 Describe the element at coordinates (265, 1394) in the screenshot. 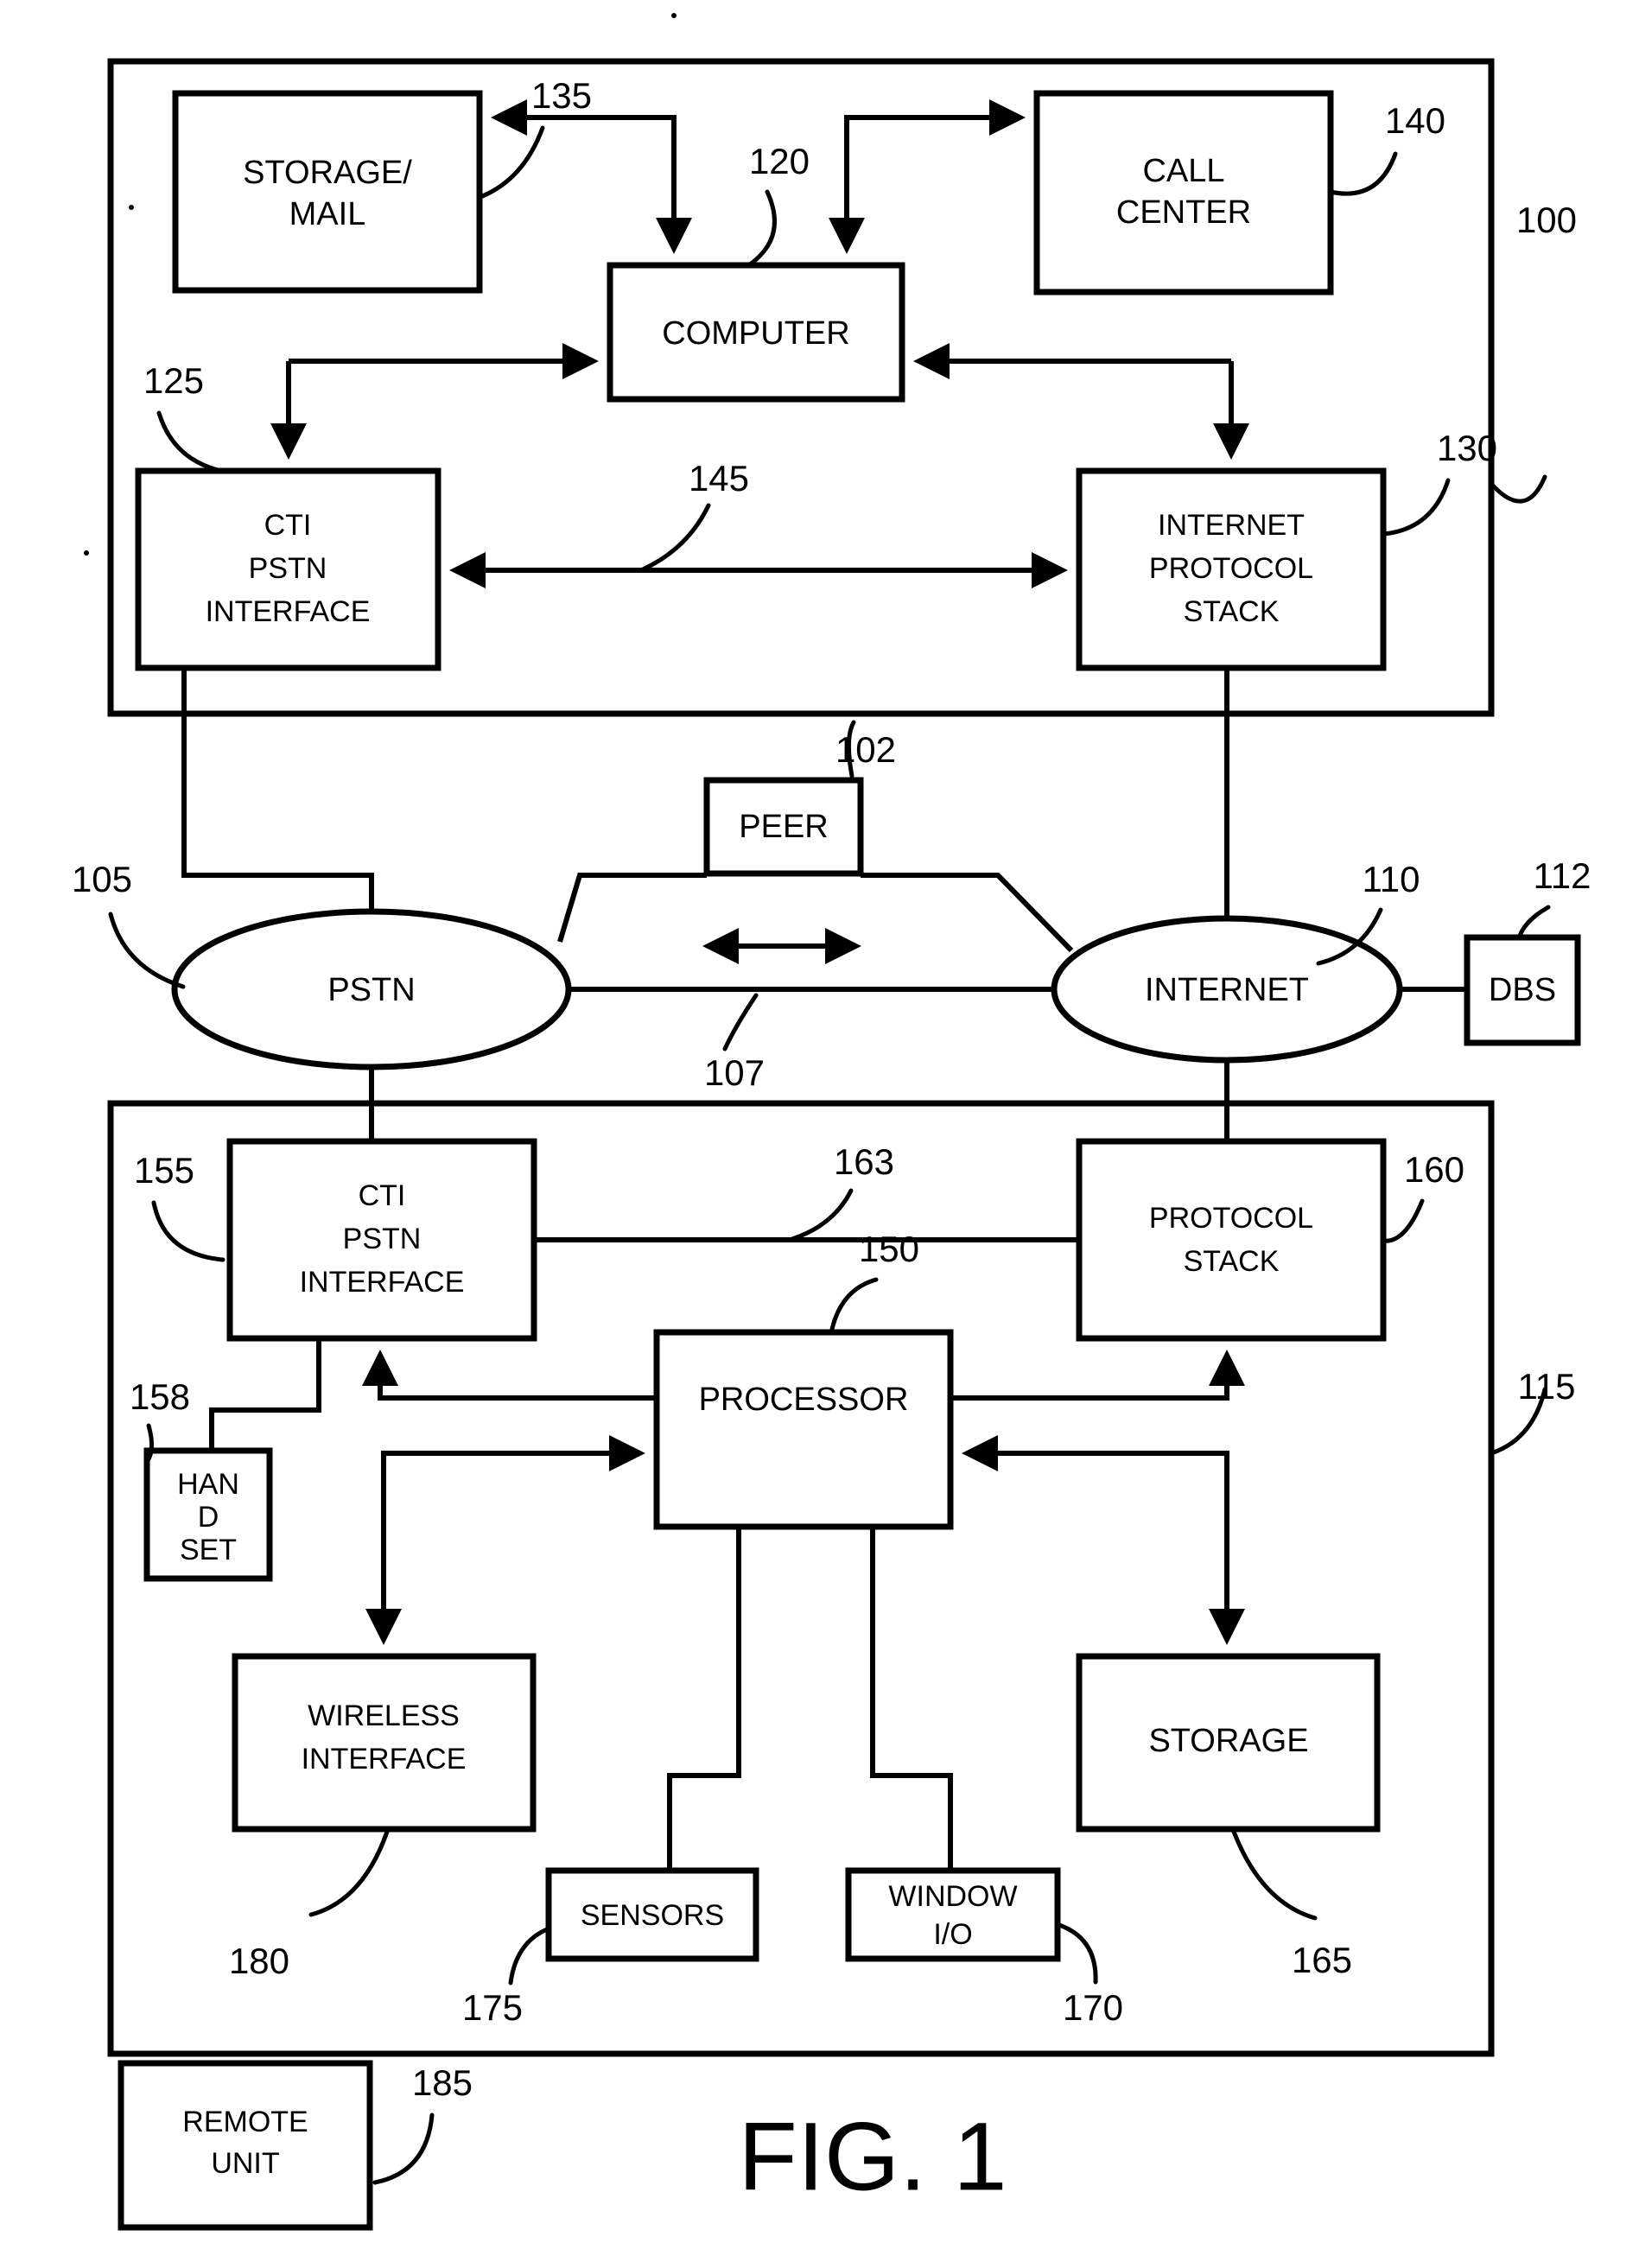

I see `wire-cti-to-handset` at that location.